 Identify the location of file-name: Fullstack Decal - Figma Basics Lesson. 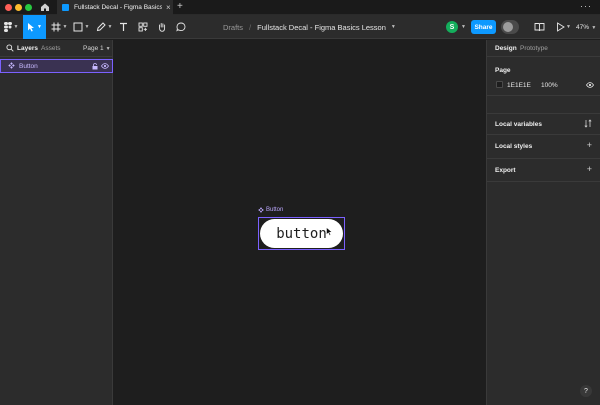
(321, 27).